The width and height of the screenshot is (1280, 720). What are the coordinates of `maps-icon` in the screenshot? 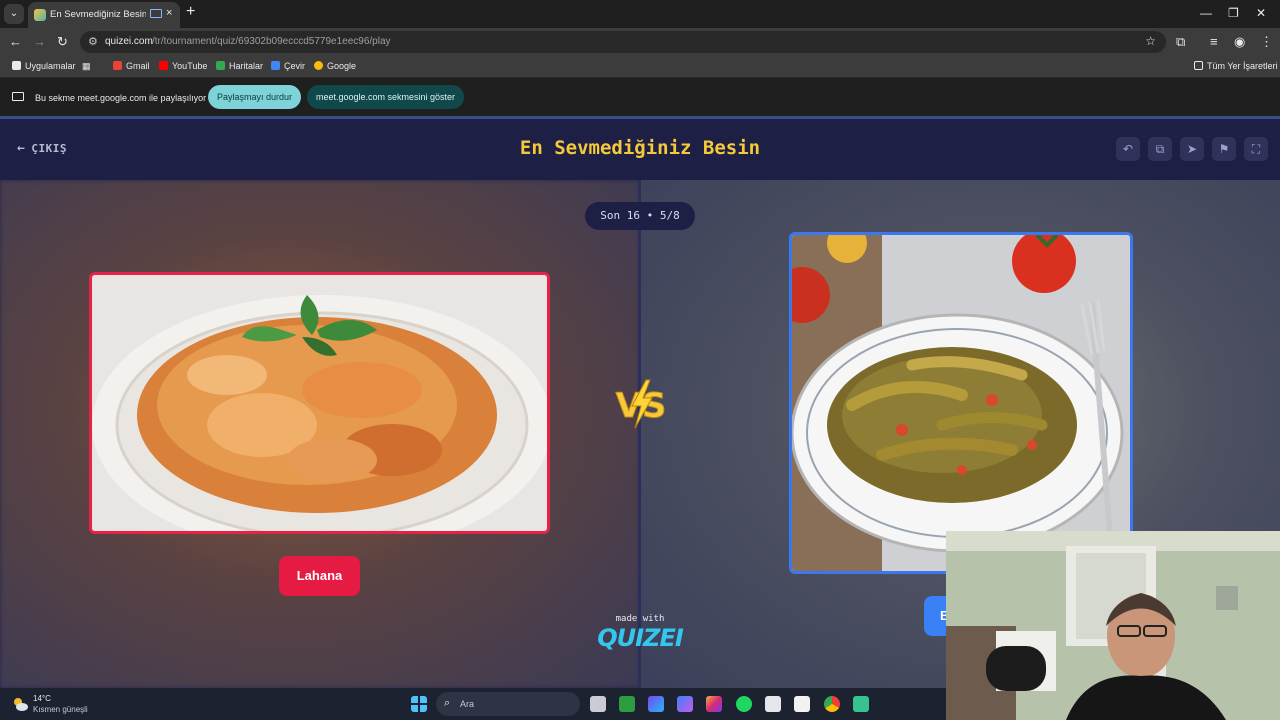 It's located at (220, 65).